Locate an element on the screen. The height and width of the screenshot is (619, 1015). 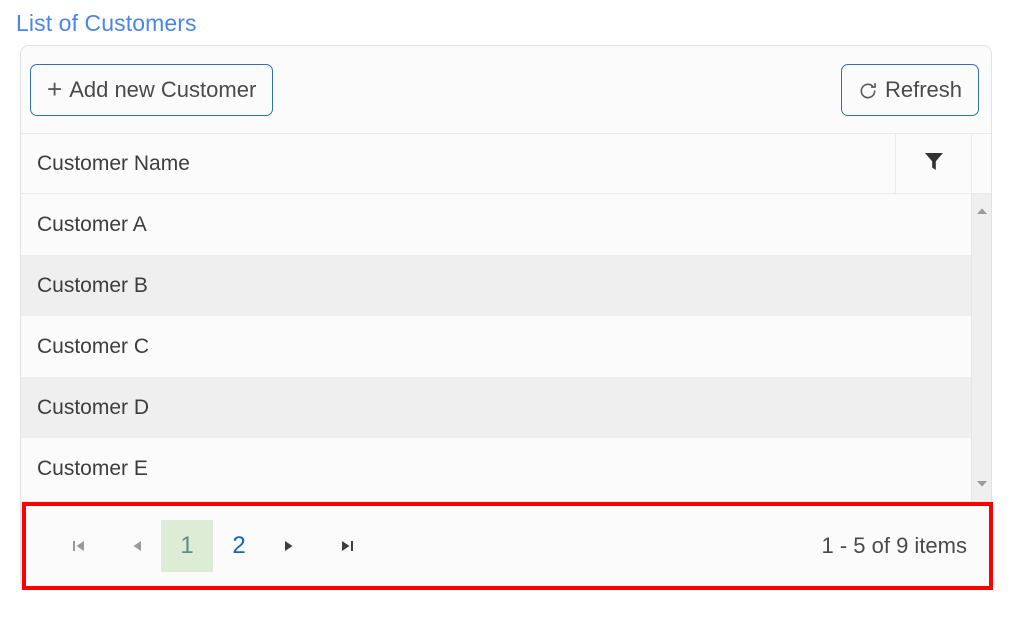
refresh-button: Refresh is located at coordinates (909, 90).